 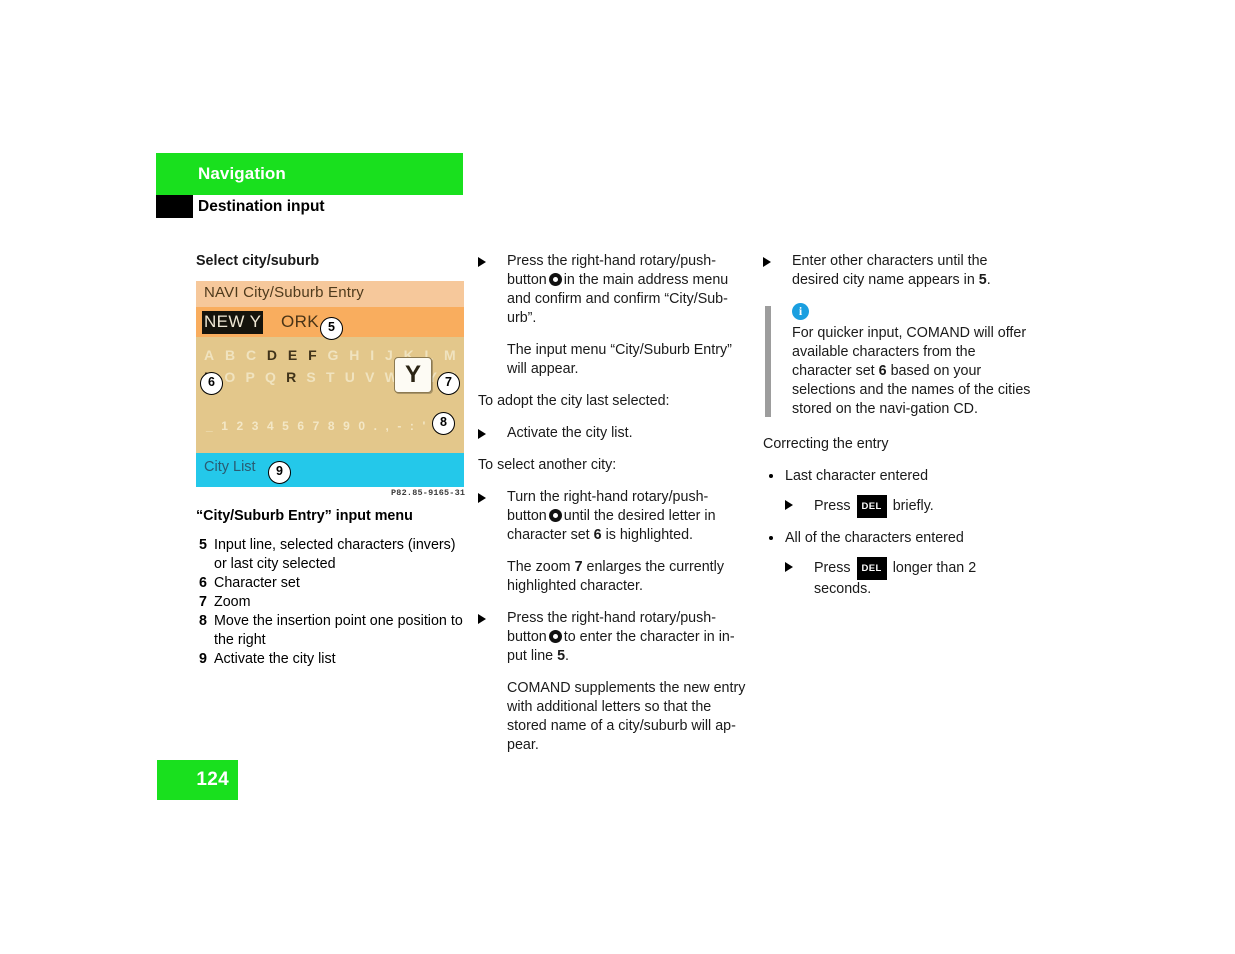 I want to click on legend-item-number: 7, so click(x=203, y=602).